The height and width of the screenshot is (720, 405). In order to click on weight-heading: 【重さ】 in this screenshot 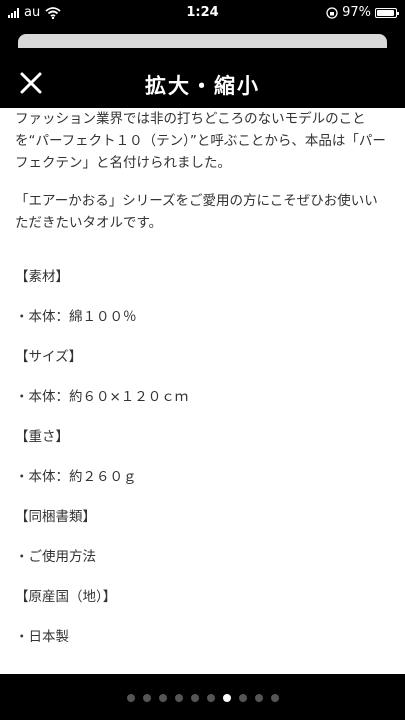, I will do `click(42, 437)`.